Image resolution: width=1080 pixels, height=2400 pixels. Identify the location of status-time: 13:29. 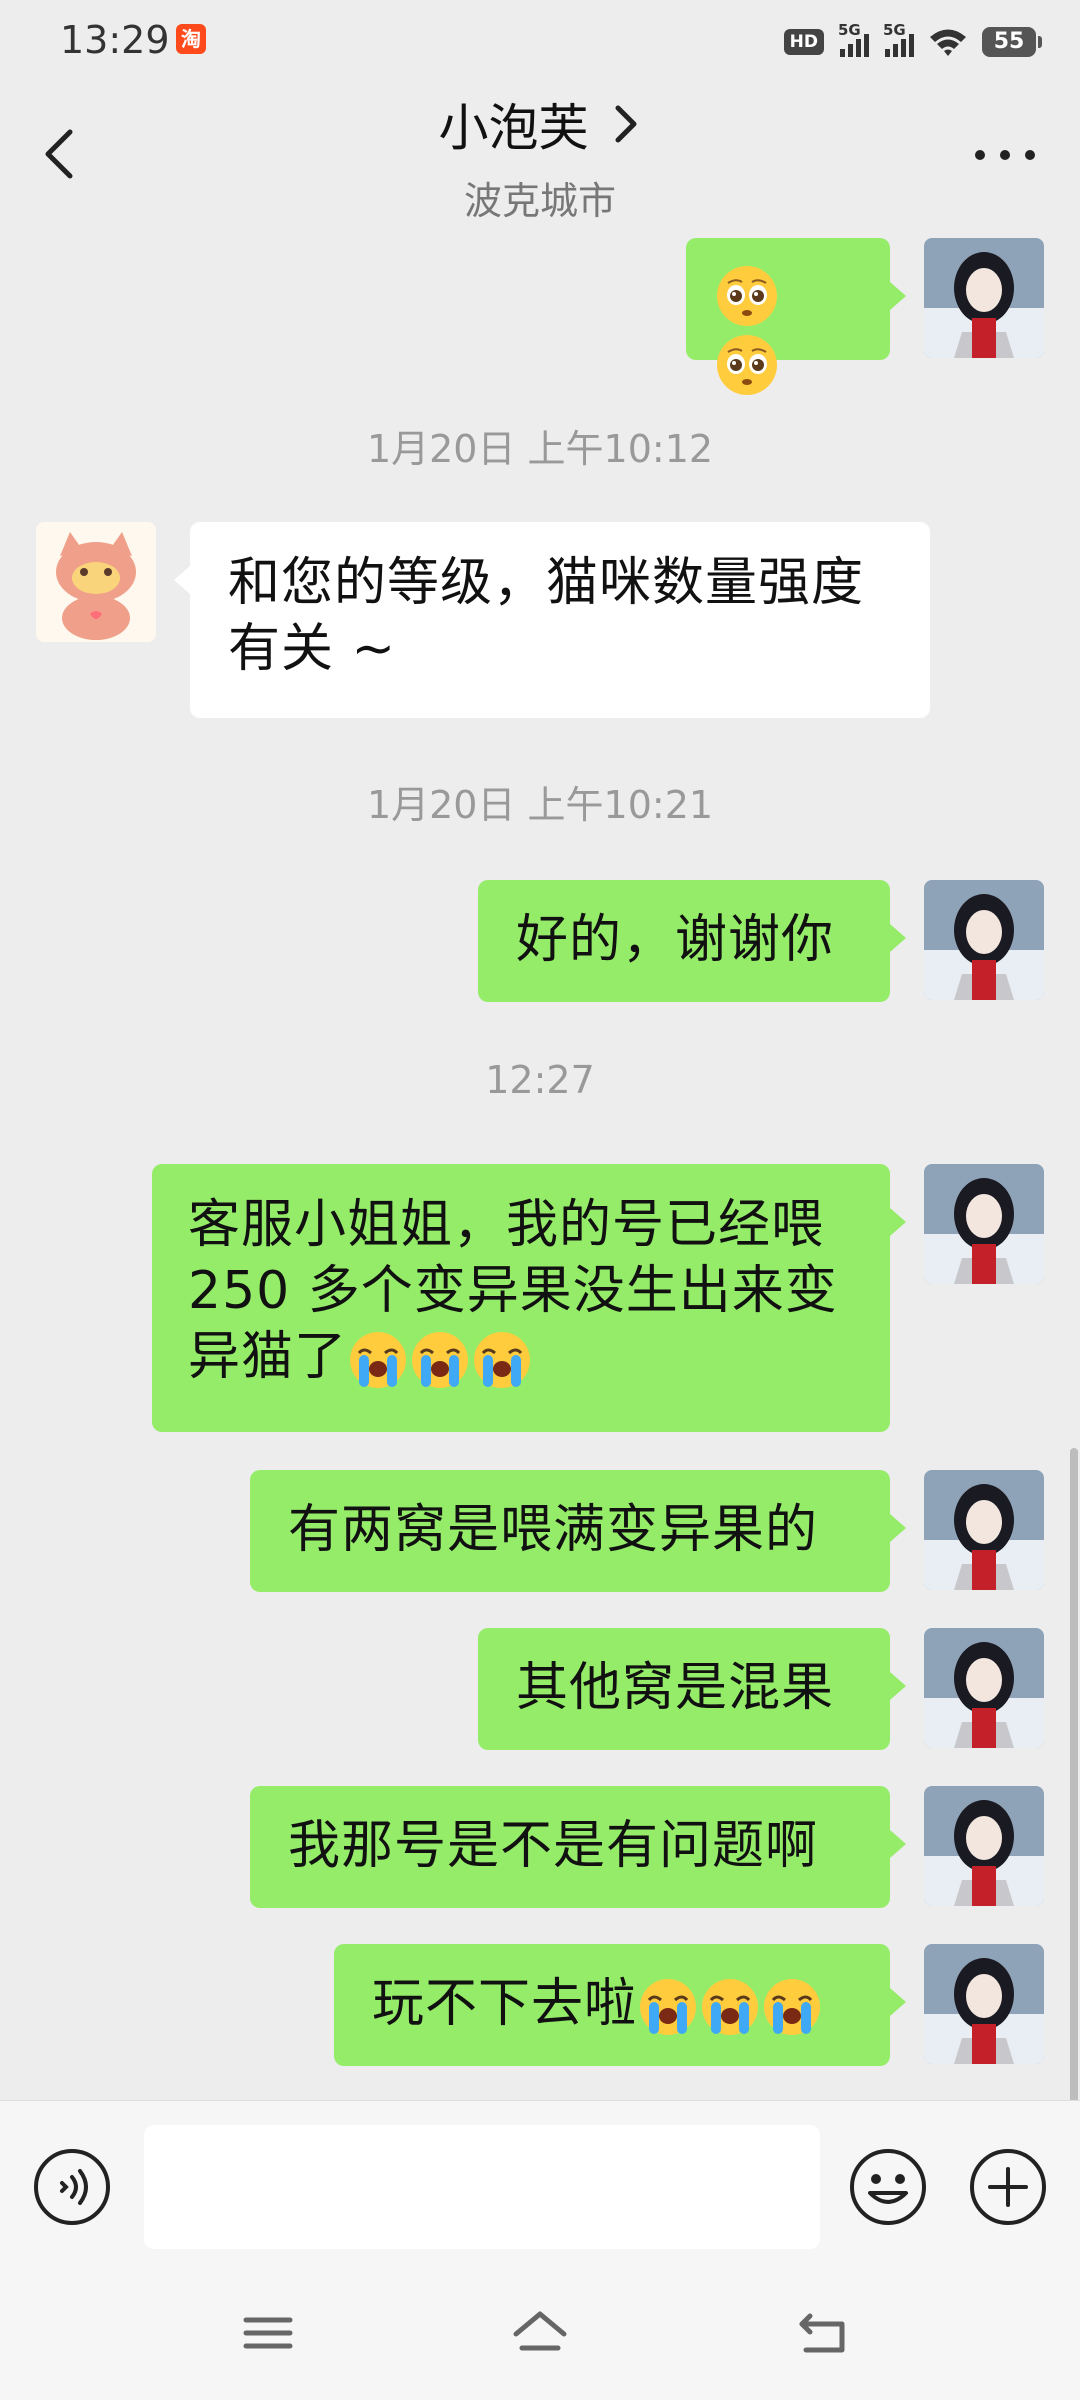
(115, 40).